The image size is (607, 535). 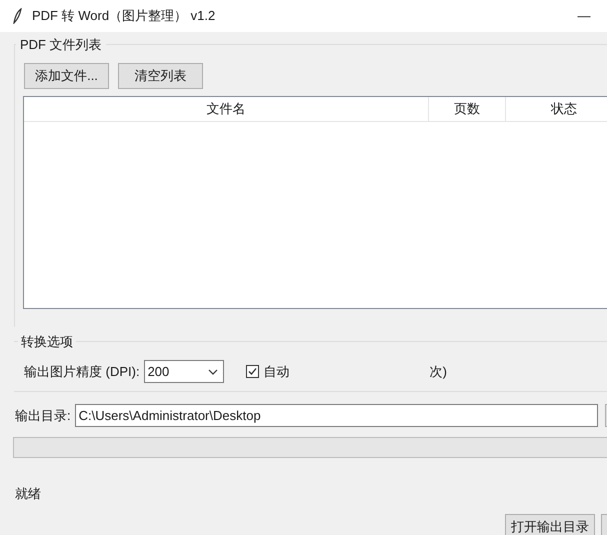 What do you see at coordinates (438, 371) in the screenshot?
I see `checkbox-label: 次)` at bounding box center [438, 371].